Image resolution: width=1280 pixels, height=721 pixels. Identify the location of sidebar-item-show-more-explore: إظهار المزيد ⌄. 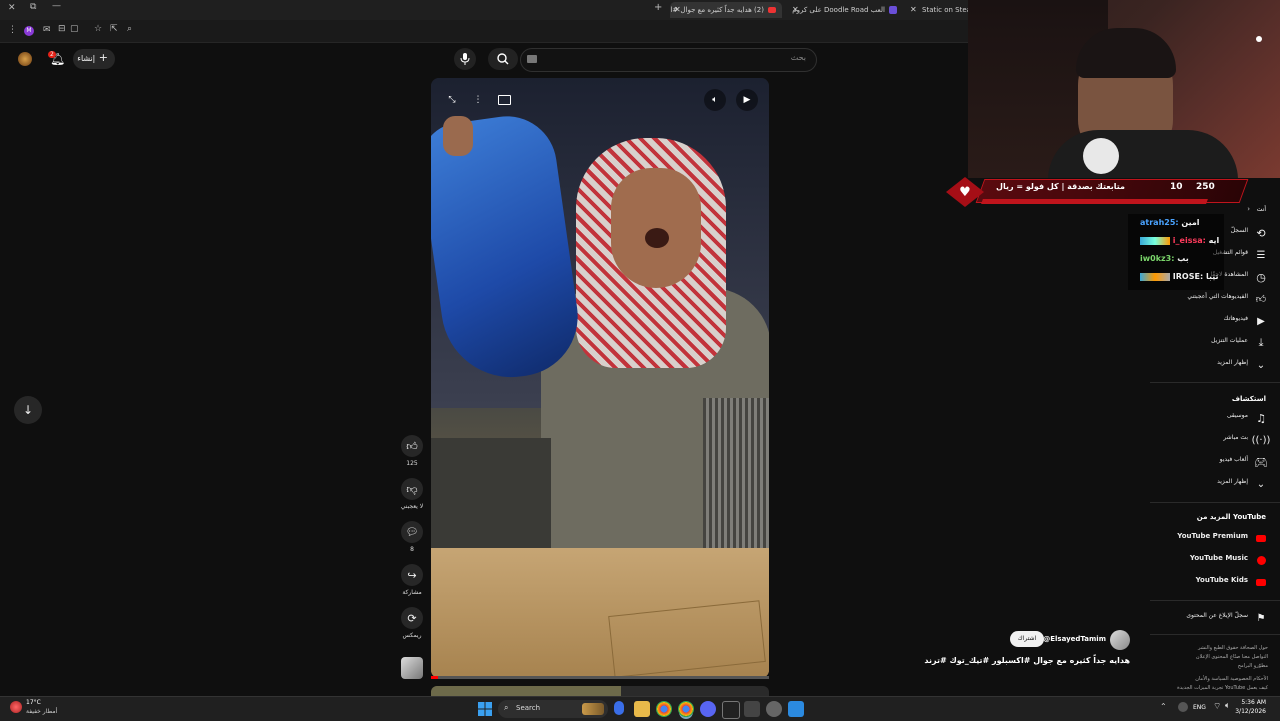
(1215, 484).